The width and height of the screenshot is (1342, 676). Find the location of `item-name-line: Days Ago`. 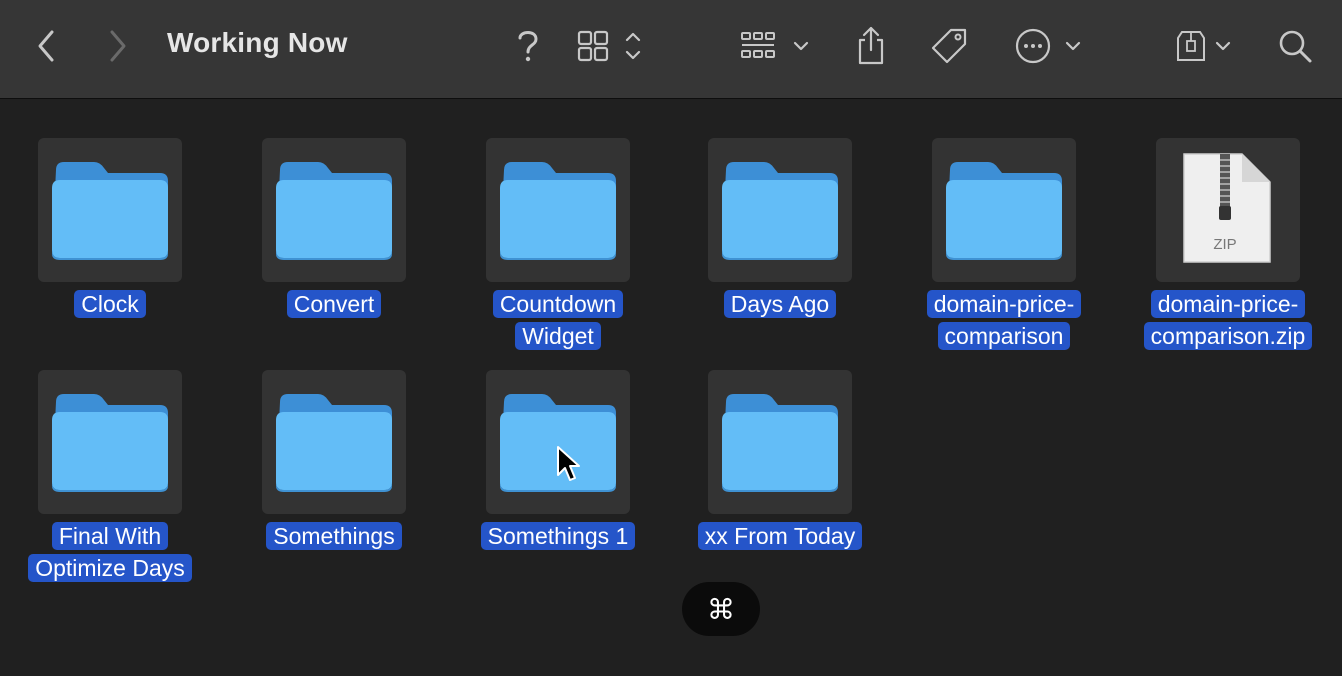

item-name-line: Days Ago is located at coordinates (780, 304).